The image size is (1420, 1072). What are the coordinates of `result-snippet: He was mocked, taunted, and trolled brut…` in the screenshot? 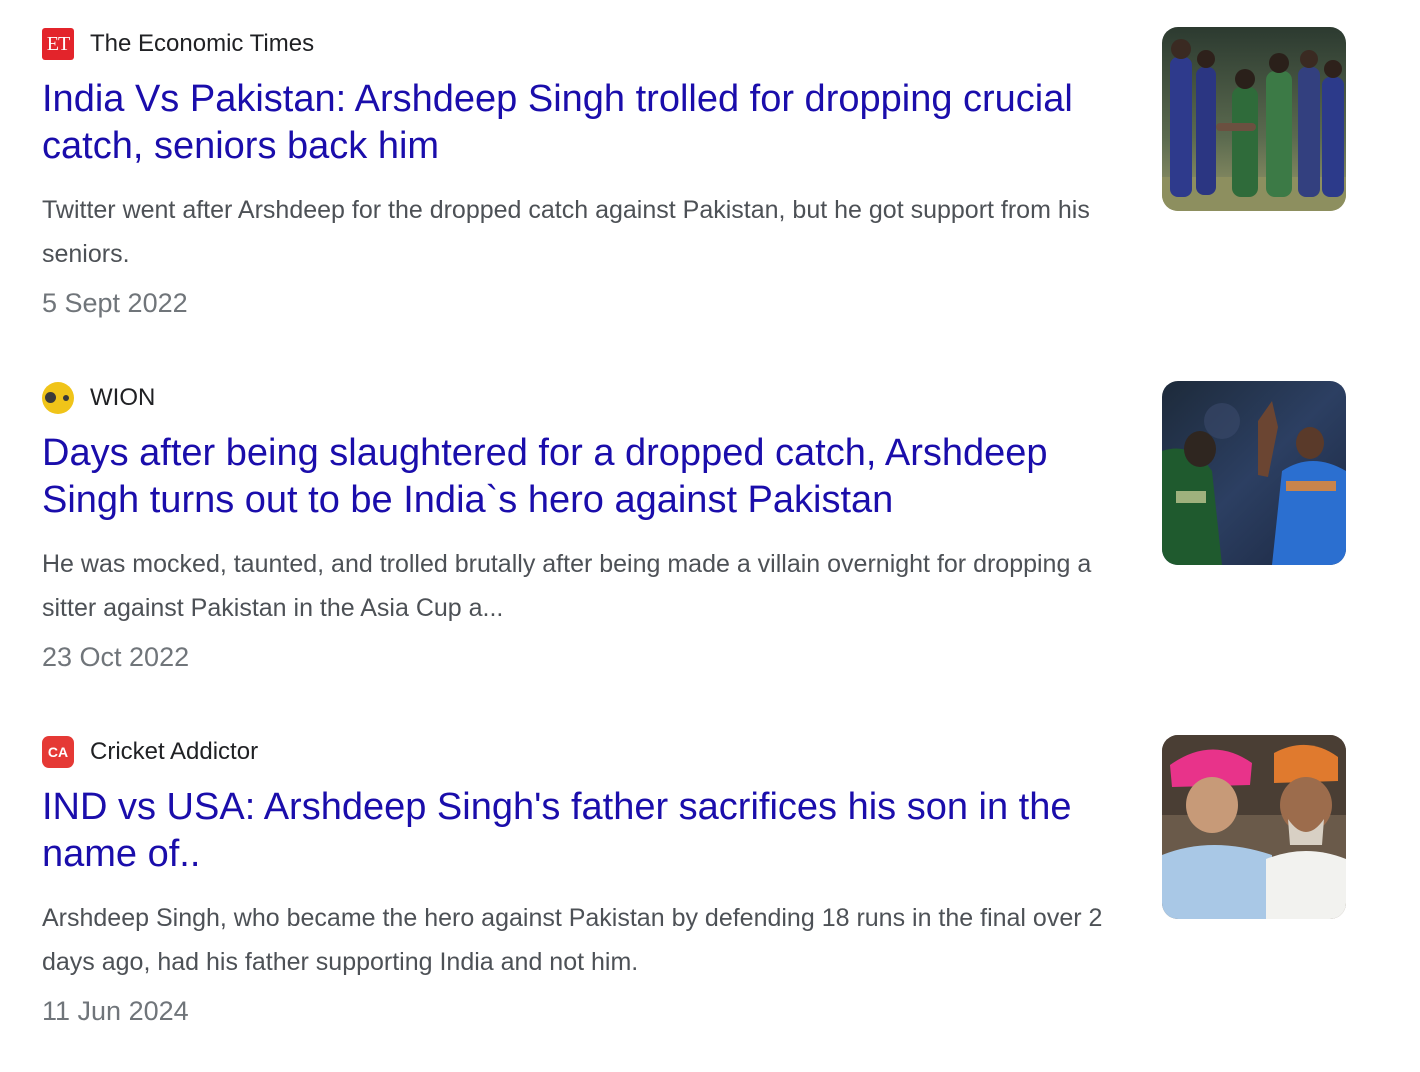 It's located at (567, 586).